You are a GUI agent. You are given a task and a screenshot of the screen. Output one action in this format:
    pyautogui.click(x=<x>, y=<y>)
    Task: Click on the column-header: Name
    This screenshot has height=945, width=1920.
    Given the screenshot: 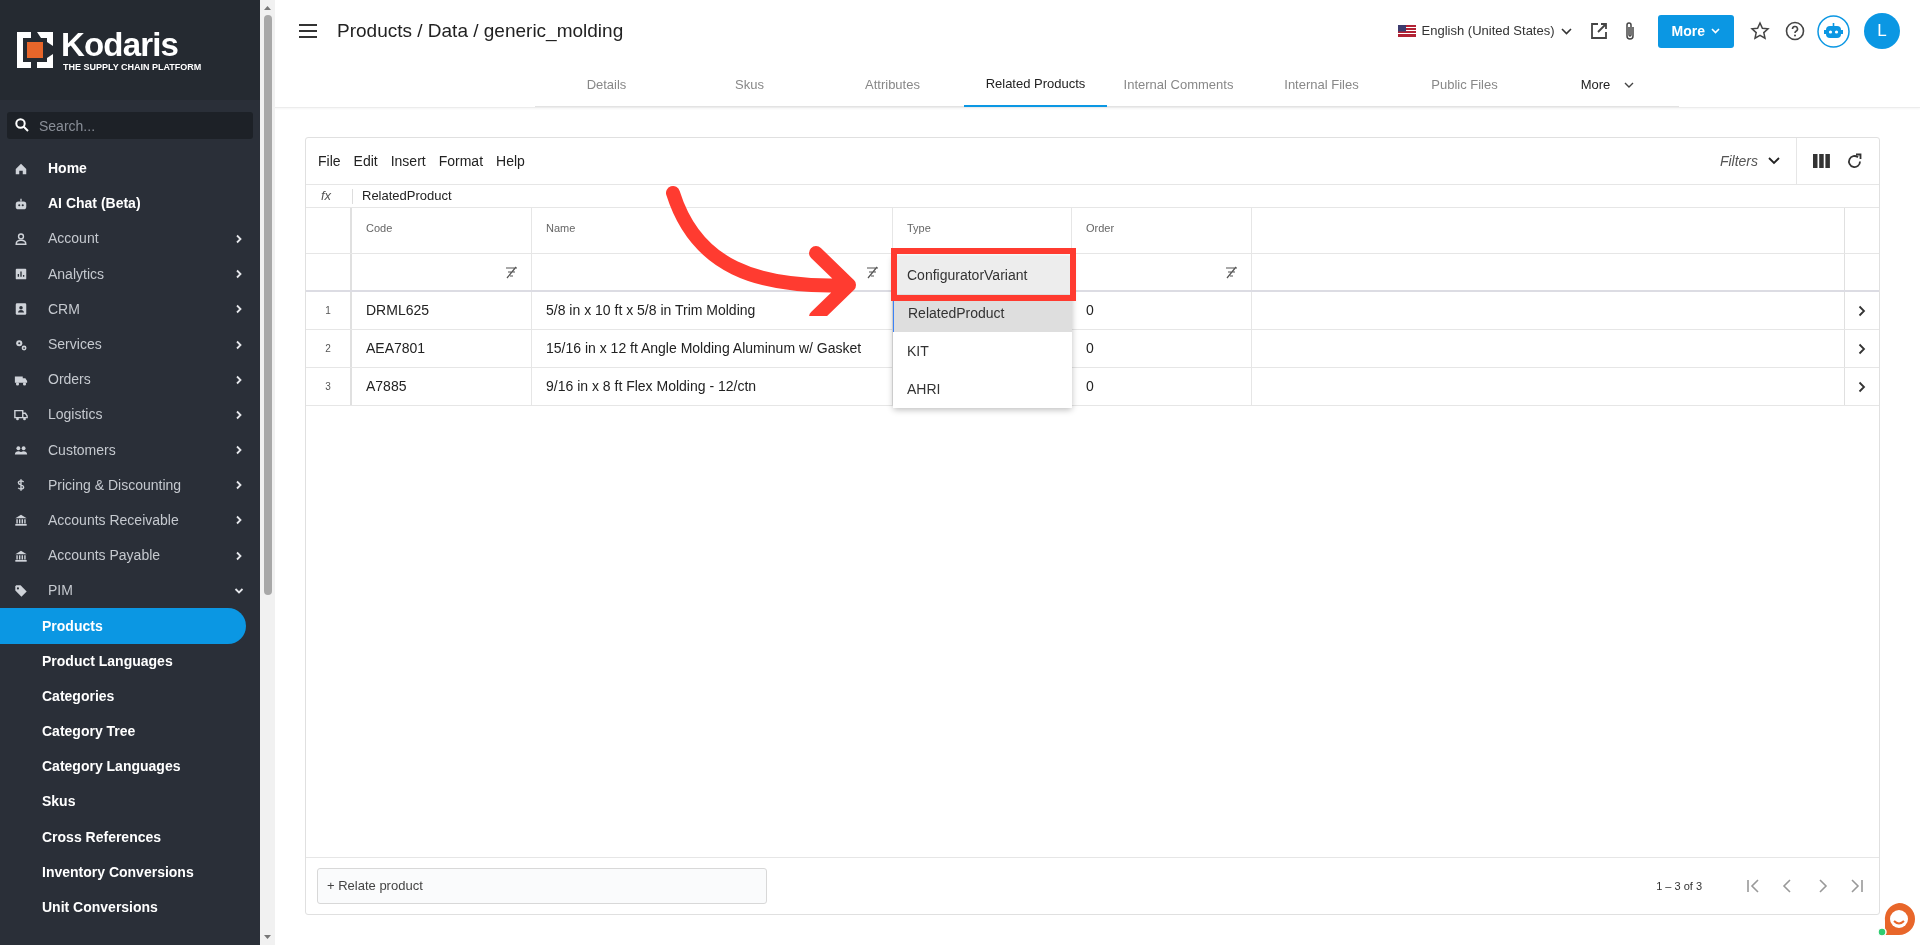 What is the action you would take?
    pyautogui.click(x=712, y=230)
    